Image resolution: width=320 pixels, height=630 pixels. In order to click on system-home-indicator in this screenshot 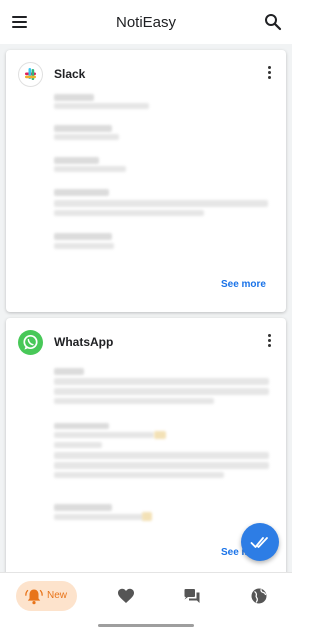, I will do `click(146, 625)`.